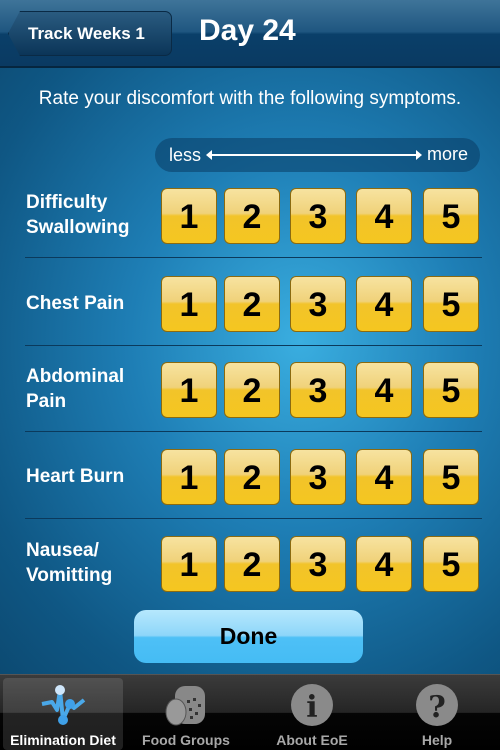 This screenshot has width=500, height=750. Describe the element at coordinates (75, 389) in the screenshot. I see `symptom-label: Abdominal Pain` at that location.